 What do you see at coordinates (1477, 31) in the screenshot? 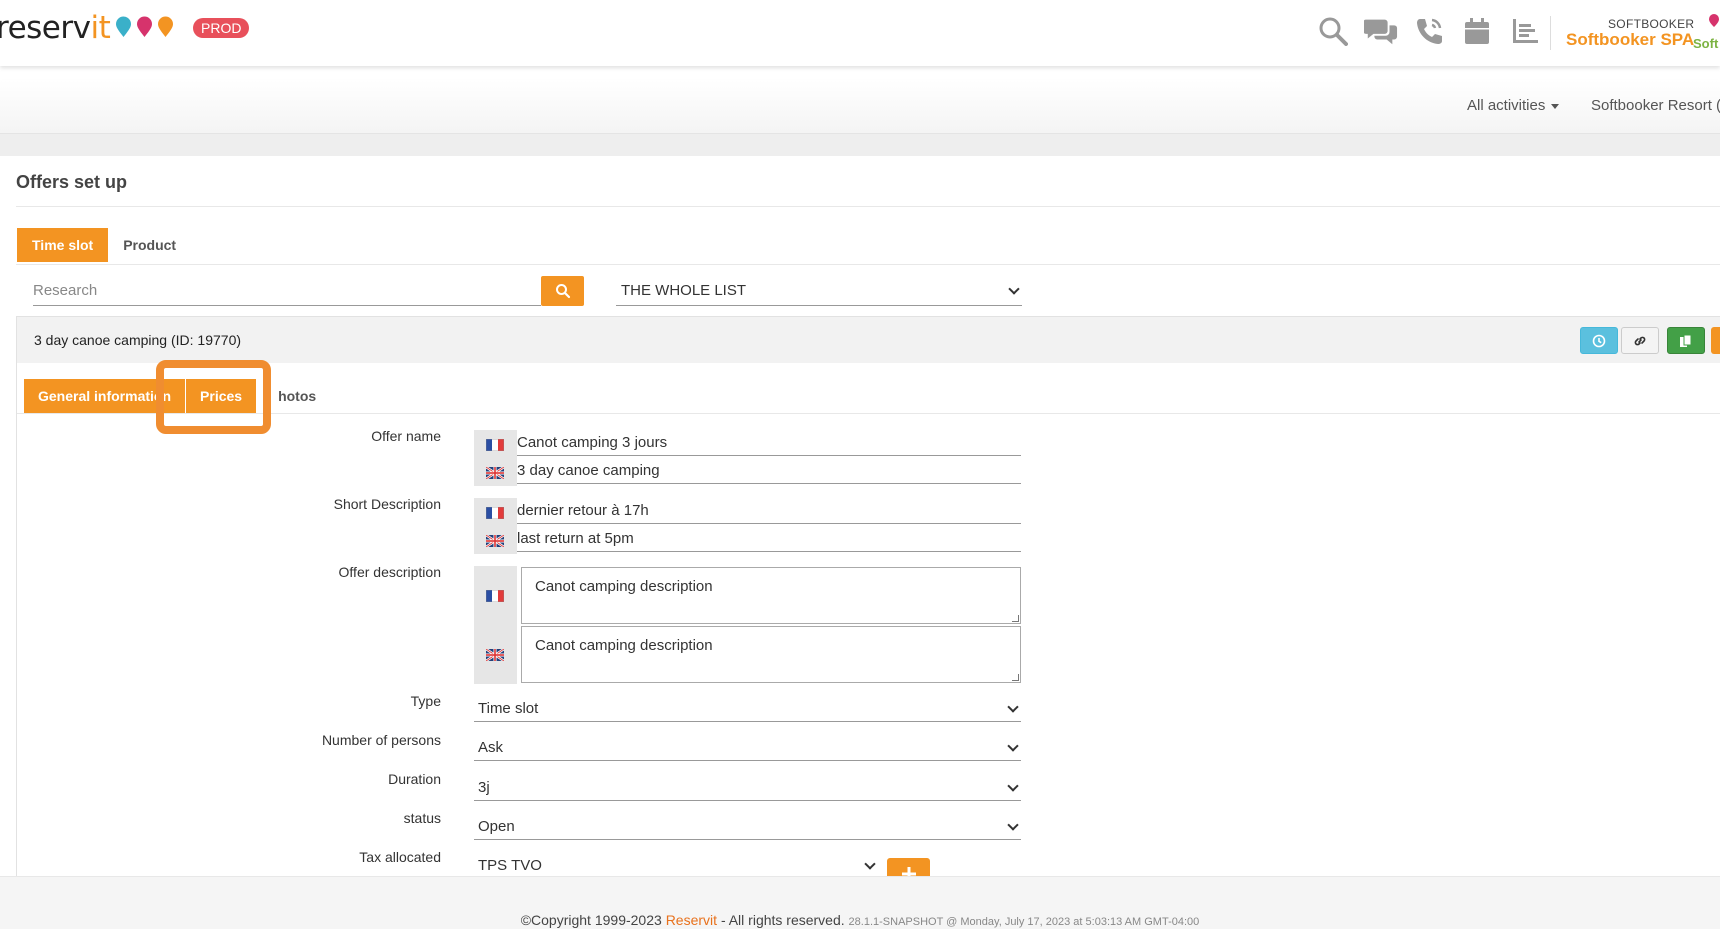
I see `calendar-icon` at bounding box center [1477, 31].